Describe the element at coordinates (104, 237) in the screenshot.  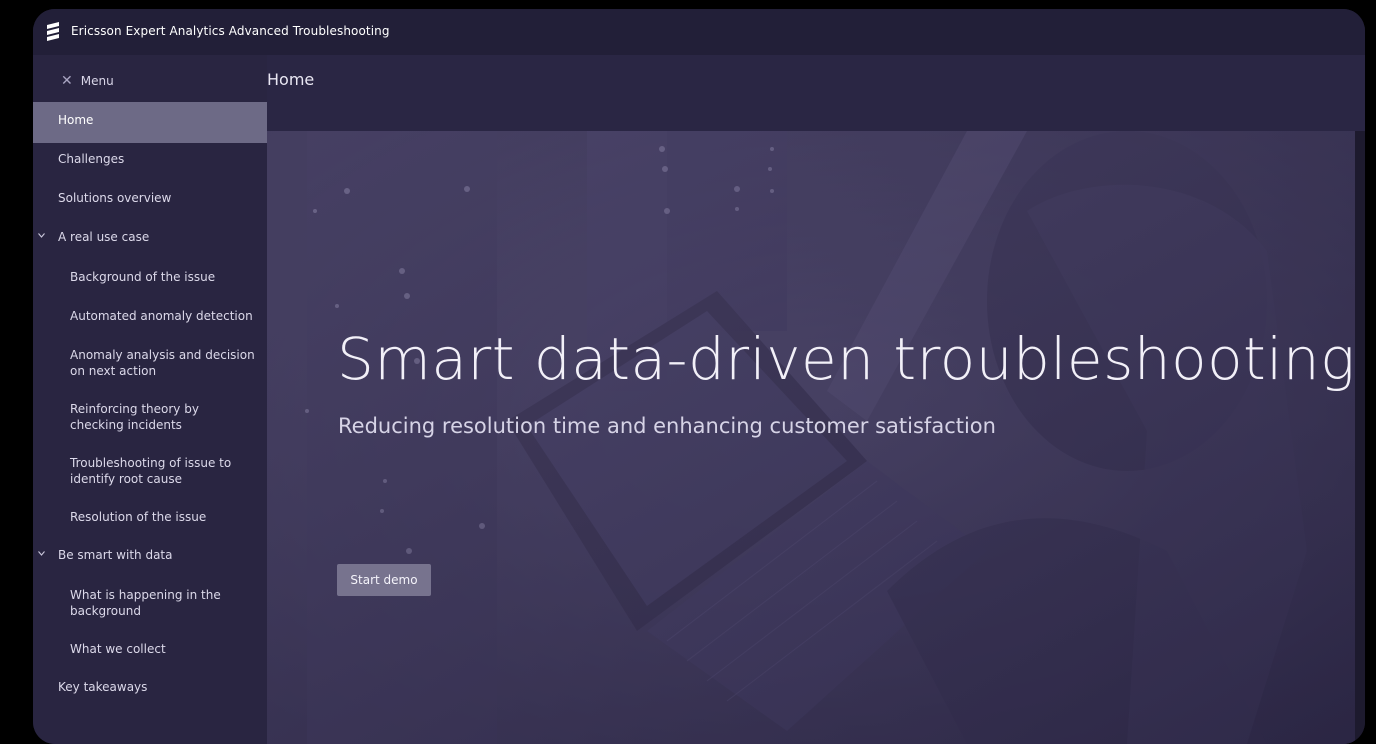
I see `sidebar-item-label: A real use case` at that location.